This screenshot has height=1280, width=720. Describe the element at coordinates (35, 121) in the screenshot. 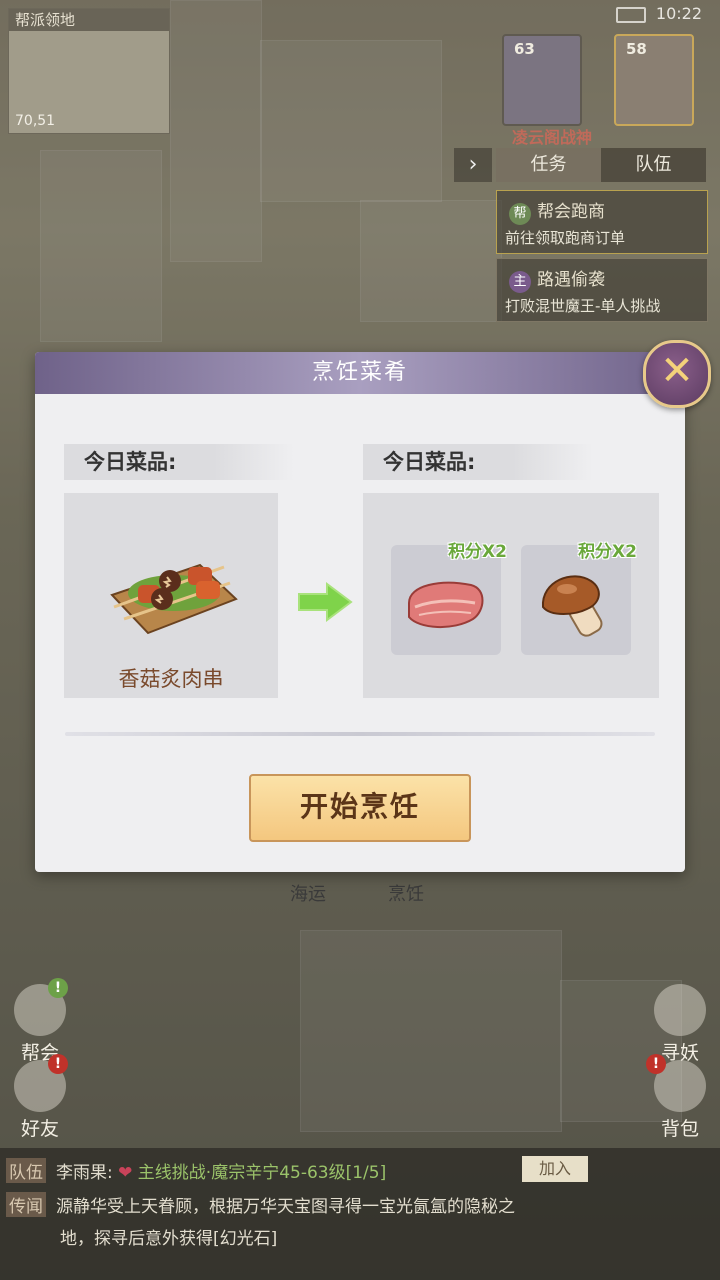

I see `map-coordinates: 70,51` at that location.